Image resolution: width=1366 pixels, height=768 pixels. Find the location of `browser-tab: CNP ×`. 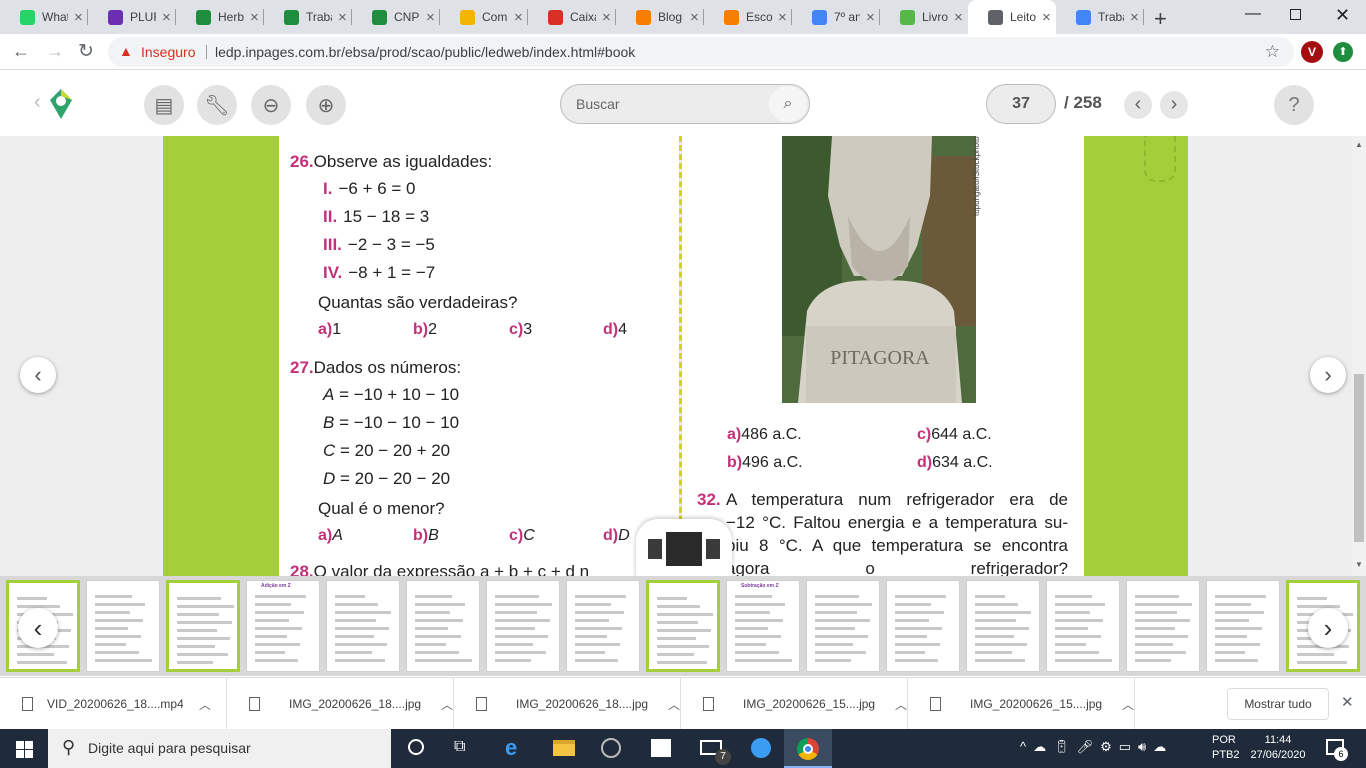

browser-tab: CNP × is located at coordinates (396, 17).